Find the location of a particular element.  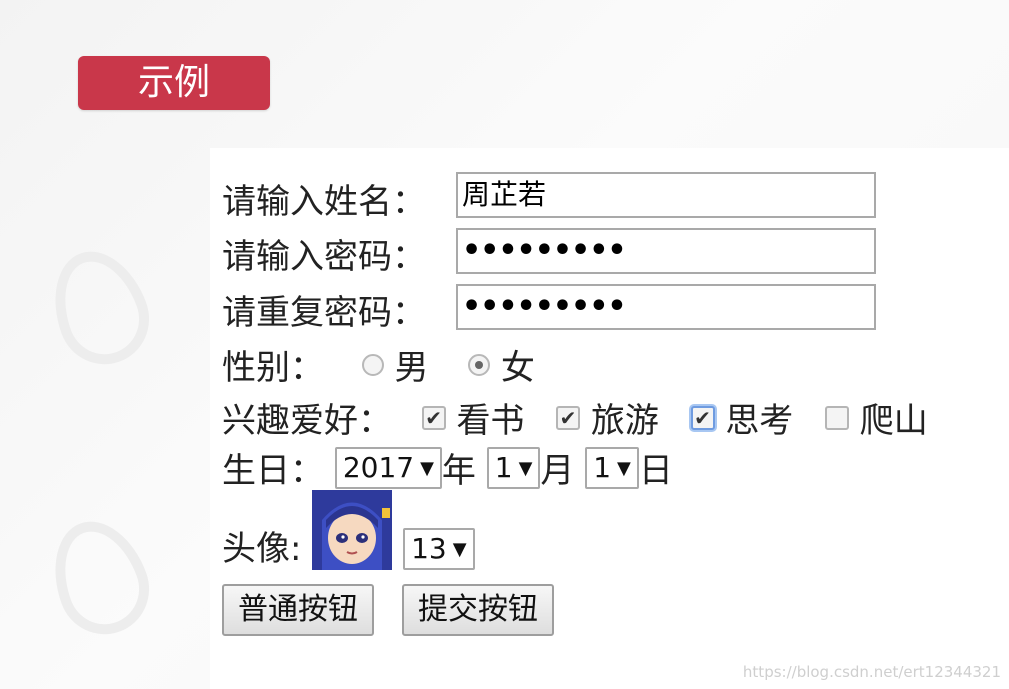

hobbies-label: 兴趣爱好： is located at coordinates (307, 421).